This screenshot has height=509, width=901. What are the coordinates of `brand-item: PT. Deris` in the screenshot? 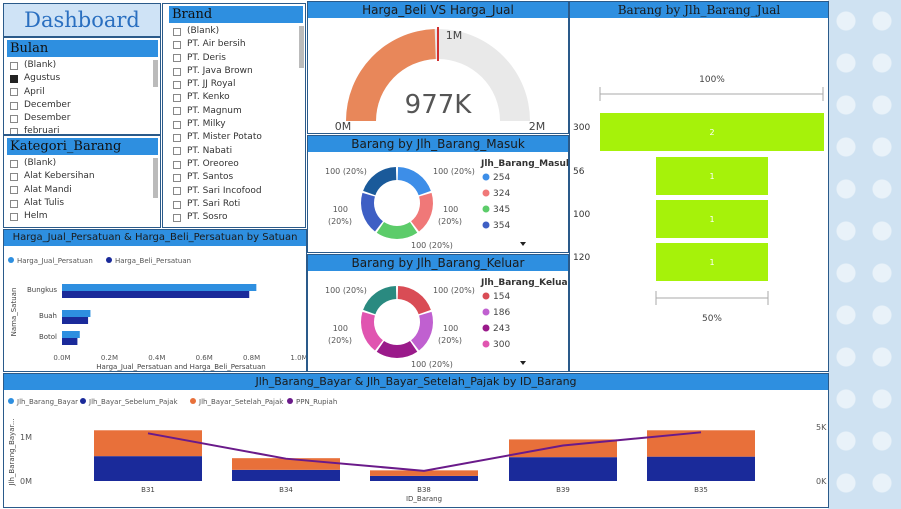 It's located at (236, 58).